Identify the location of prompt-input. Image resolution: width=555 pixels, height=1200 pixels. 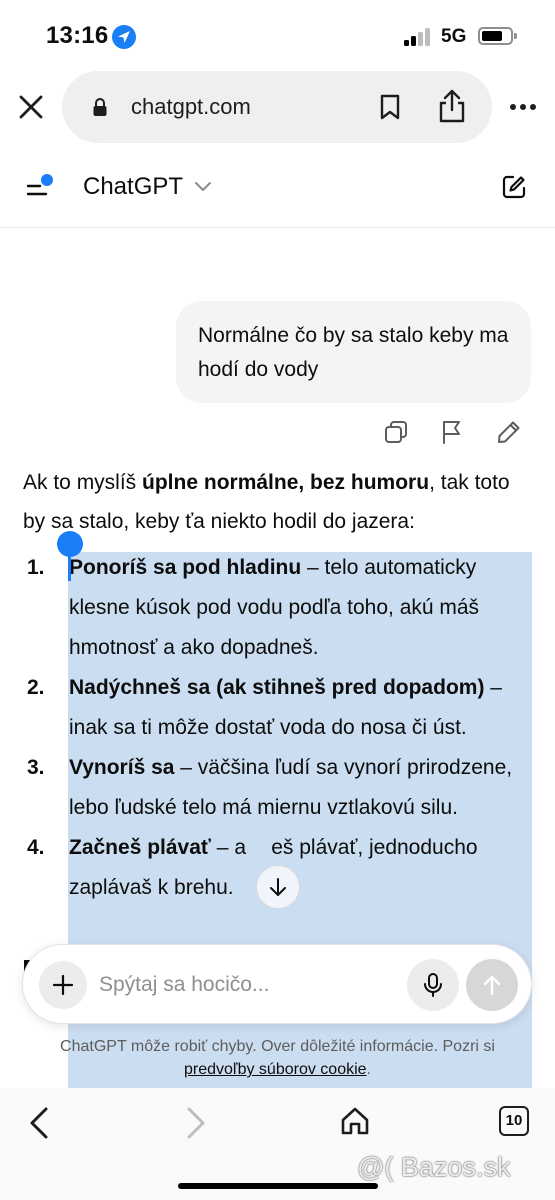
(249, 985).